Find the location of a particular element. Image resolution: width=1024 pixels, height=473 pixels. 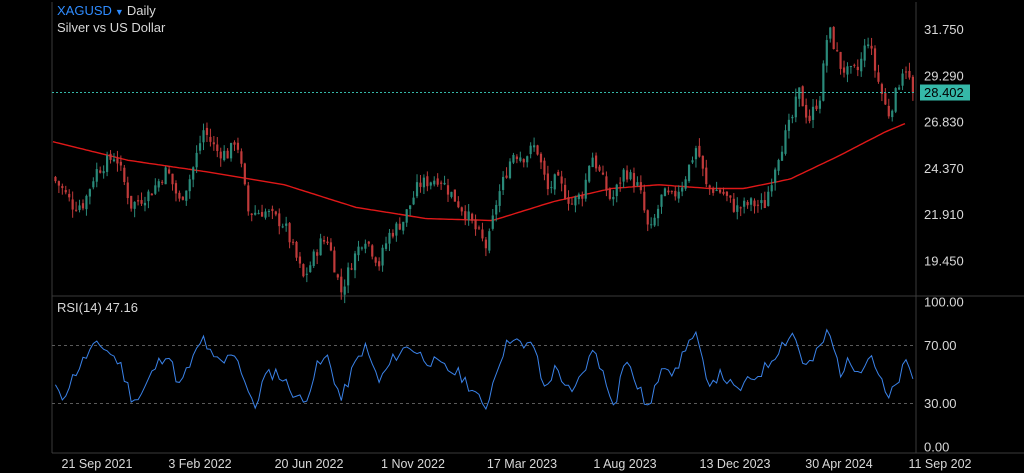

symbol-header: XAGUSD ▼ Daily is located at coordinates (106, 10).